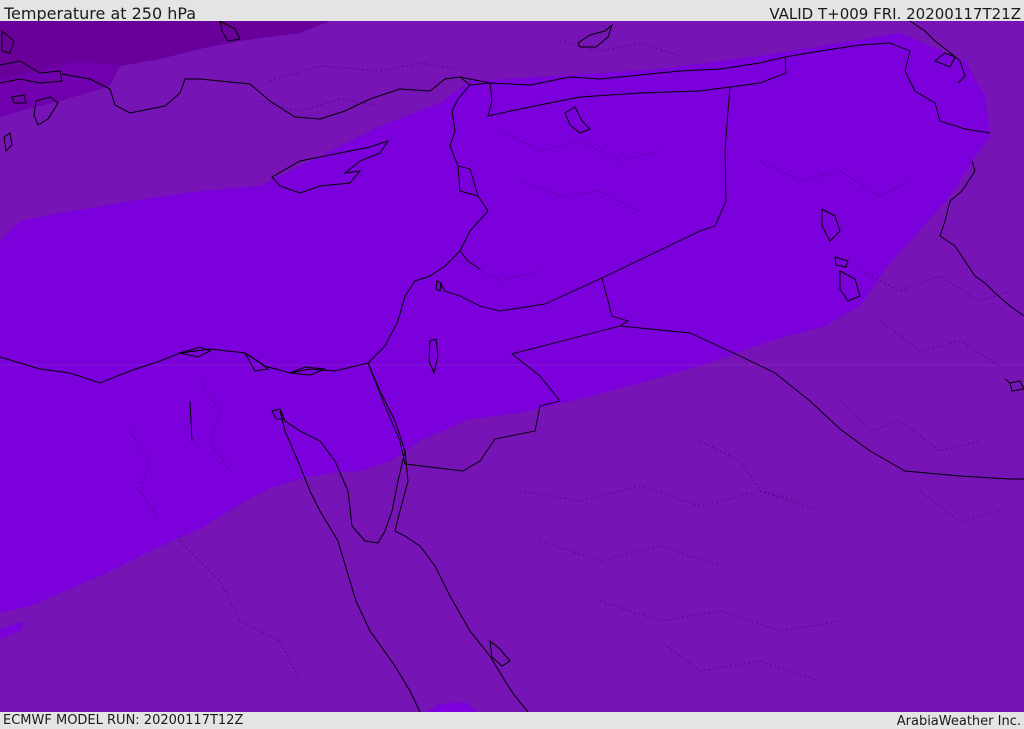  Describe the element at coordinates (958, 721) in the screenshot. I see `credit-label: ArabiaWeather Inc.` at that location.